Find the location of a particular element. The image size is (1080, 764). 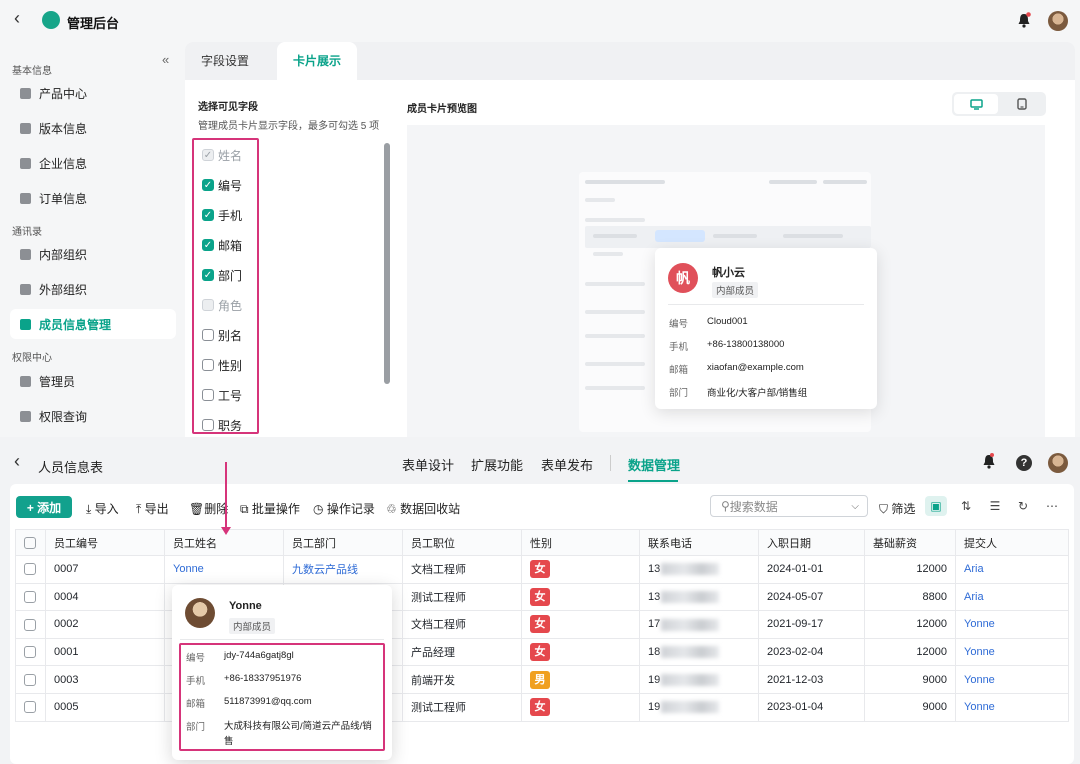

import-button: ⤓ 导入 is located at coordinates (102, 508).